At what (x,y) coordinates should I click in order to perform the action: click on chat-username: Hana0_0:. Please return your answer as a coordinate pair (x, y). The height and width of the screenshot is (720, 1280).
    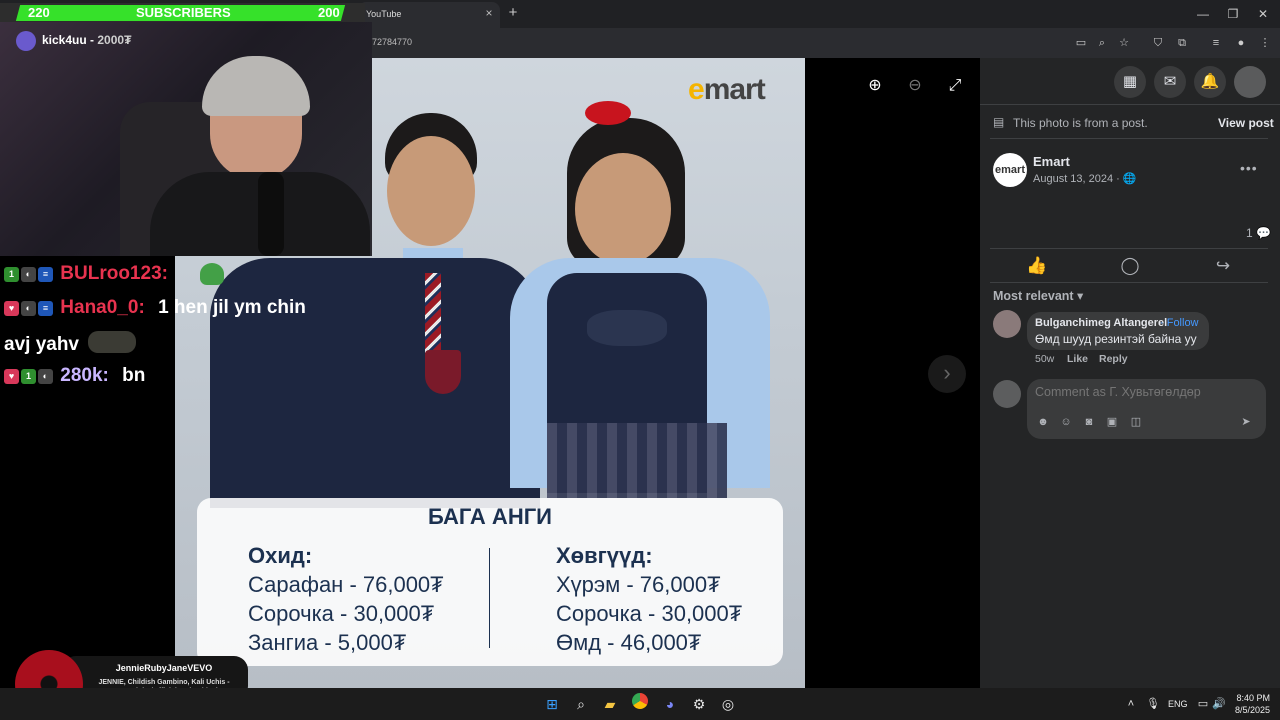
    Looking at the image, I should click on (102, 307).